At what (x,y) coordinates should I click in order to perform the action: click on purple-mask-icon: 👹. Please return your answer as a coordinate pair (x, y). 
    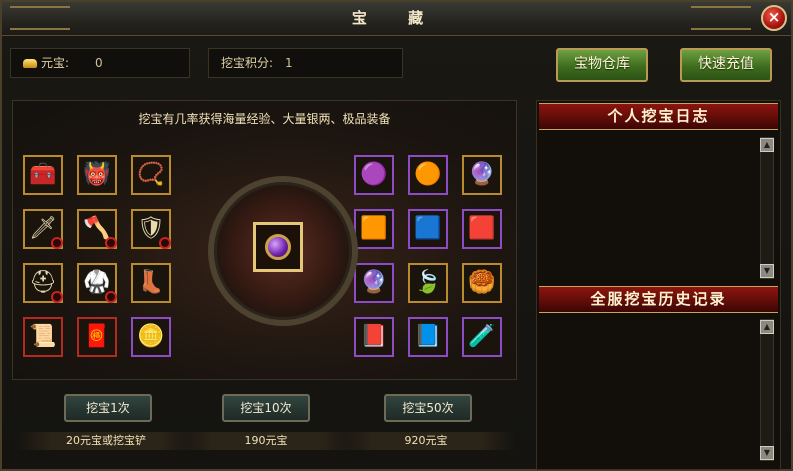
    Looking at the image, I should click on (97, 174).